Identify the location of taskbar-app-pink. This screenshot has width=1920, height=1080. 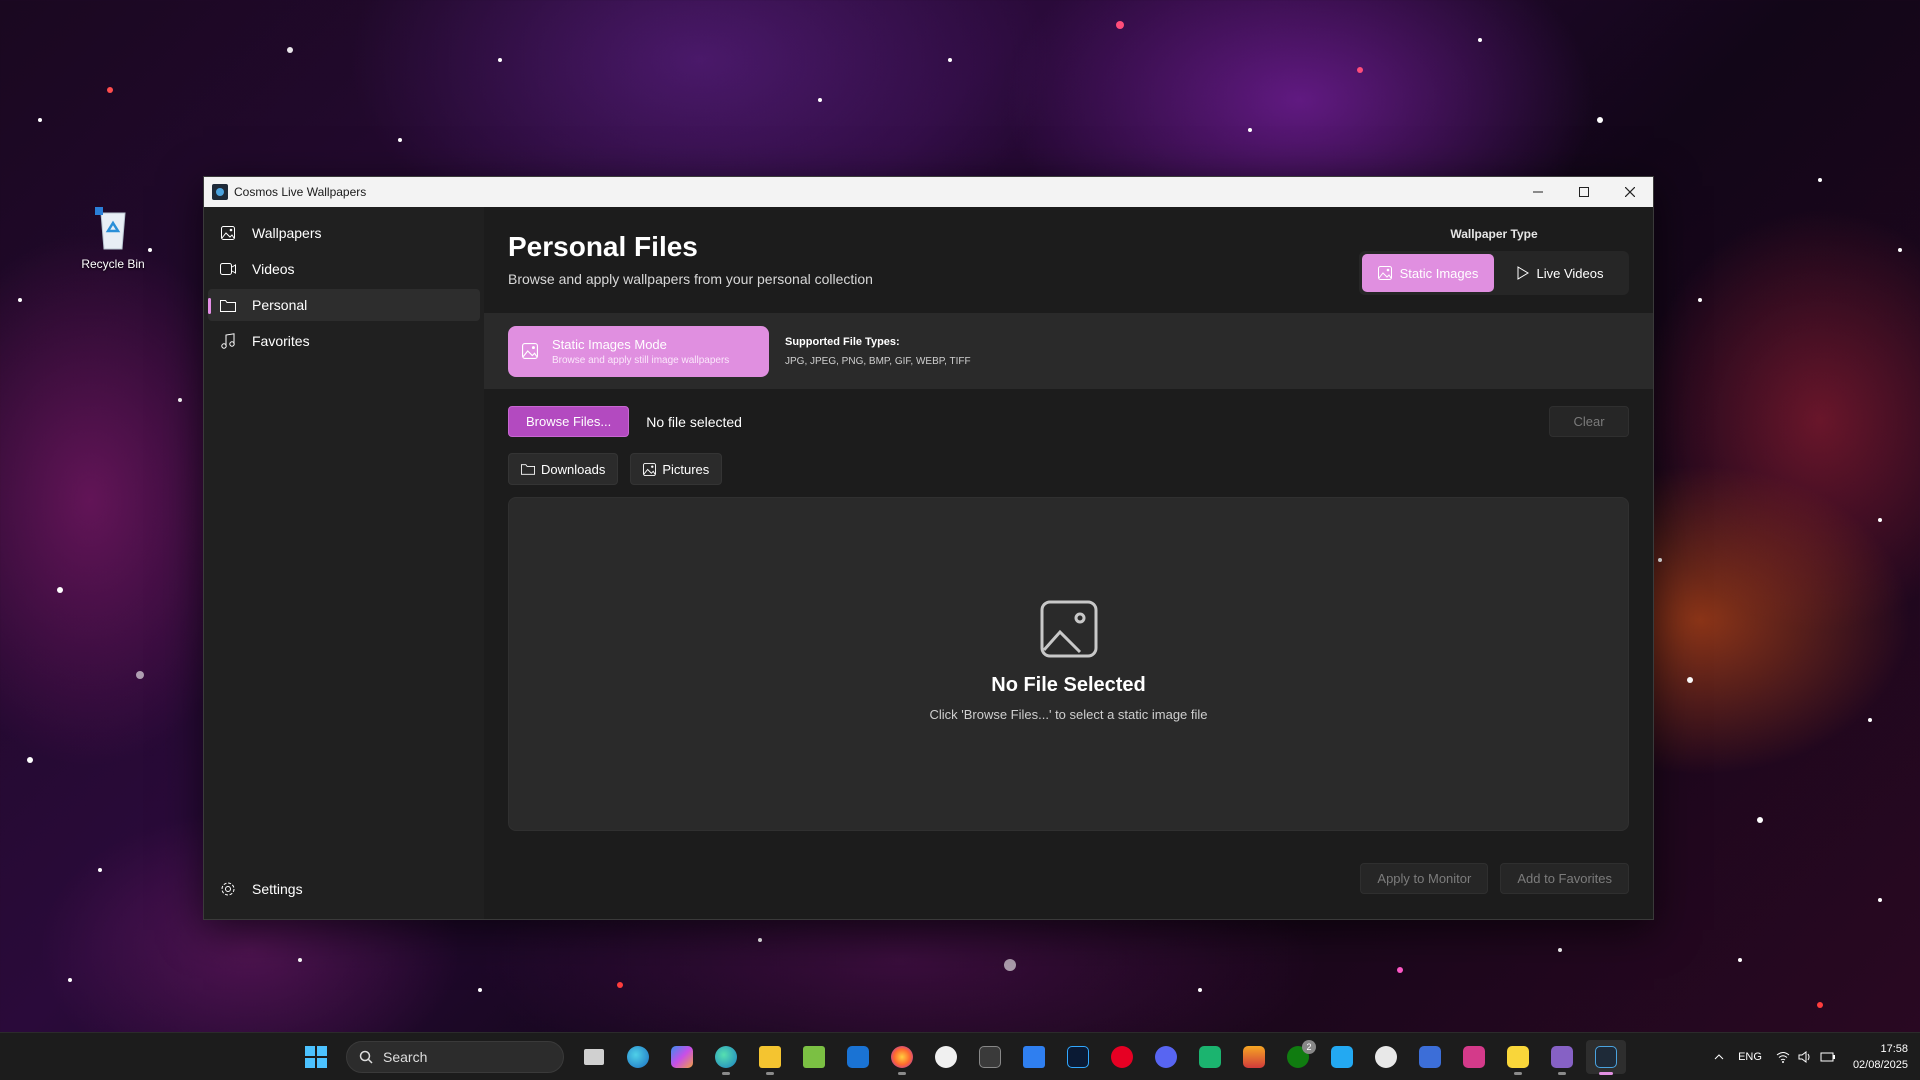
(1474, 1057).